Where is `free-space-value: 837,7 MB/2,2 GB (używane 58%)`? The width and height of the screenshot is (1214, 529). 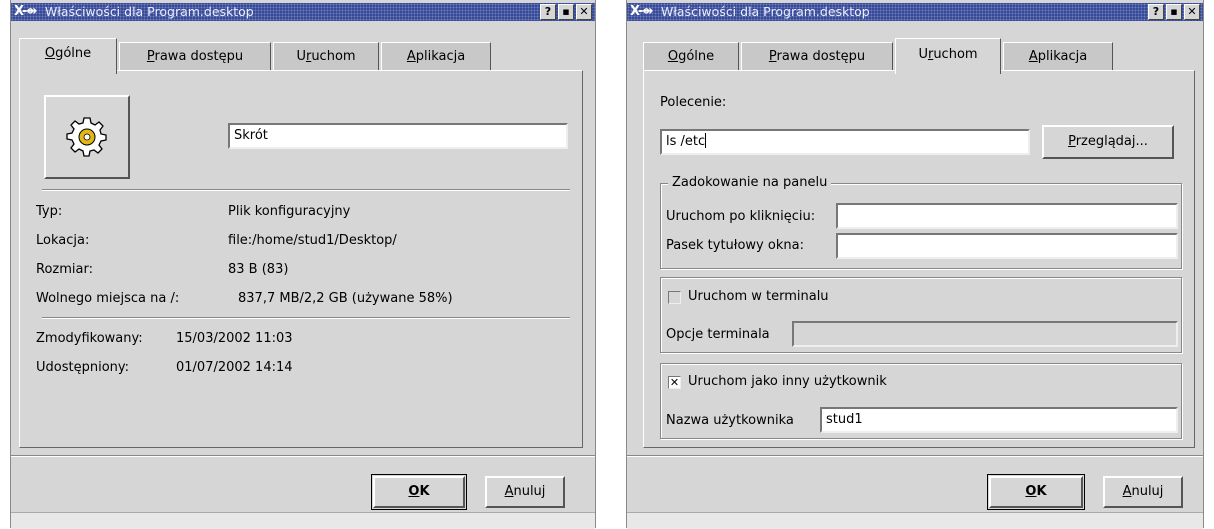 free-space-value: 837,7 MB/2,2 GB (używane 58%) is located at coordinates (345, 298).